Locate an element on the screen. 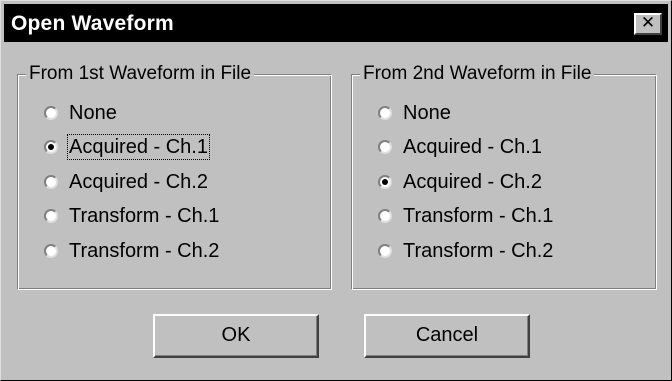 This screenshot has height=381, width=672. dialog-title: Open Waveform is located at coordinates (92, 23).